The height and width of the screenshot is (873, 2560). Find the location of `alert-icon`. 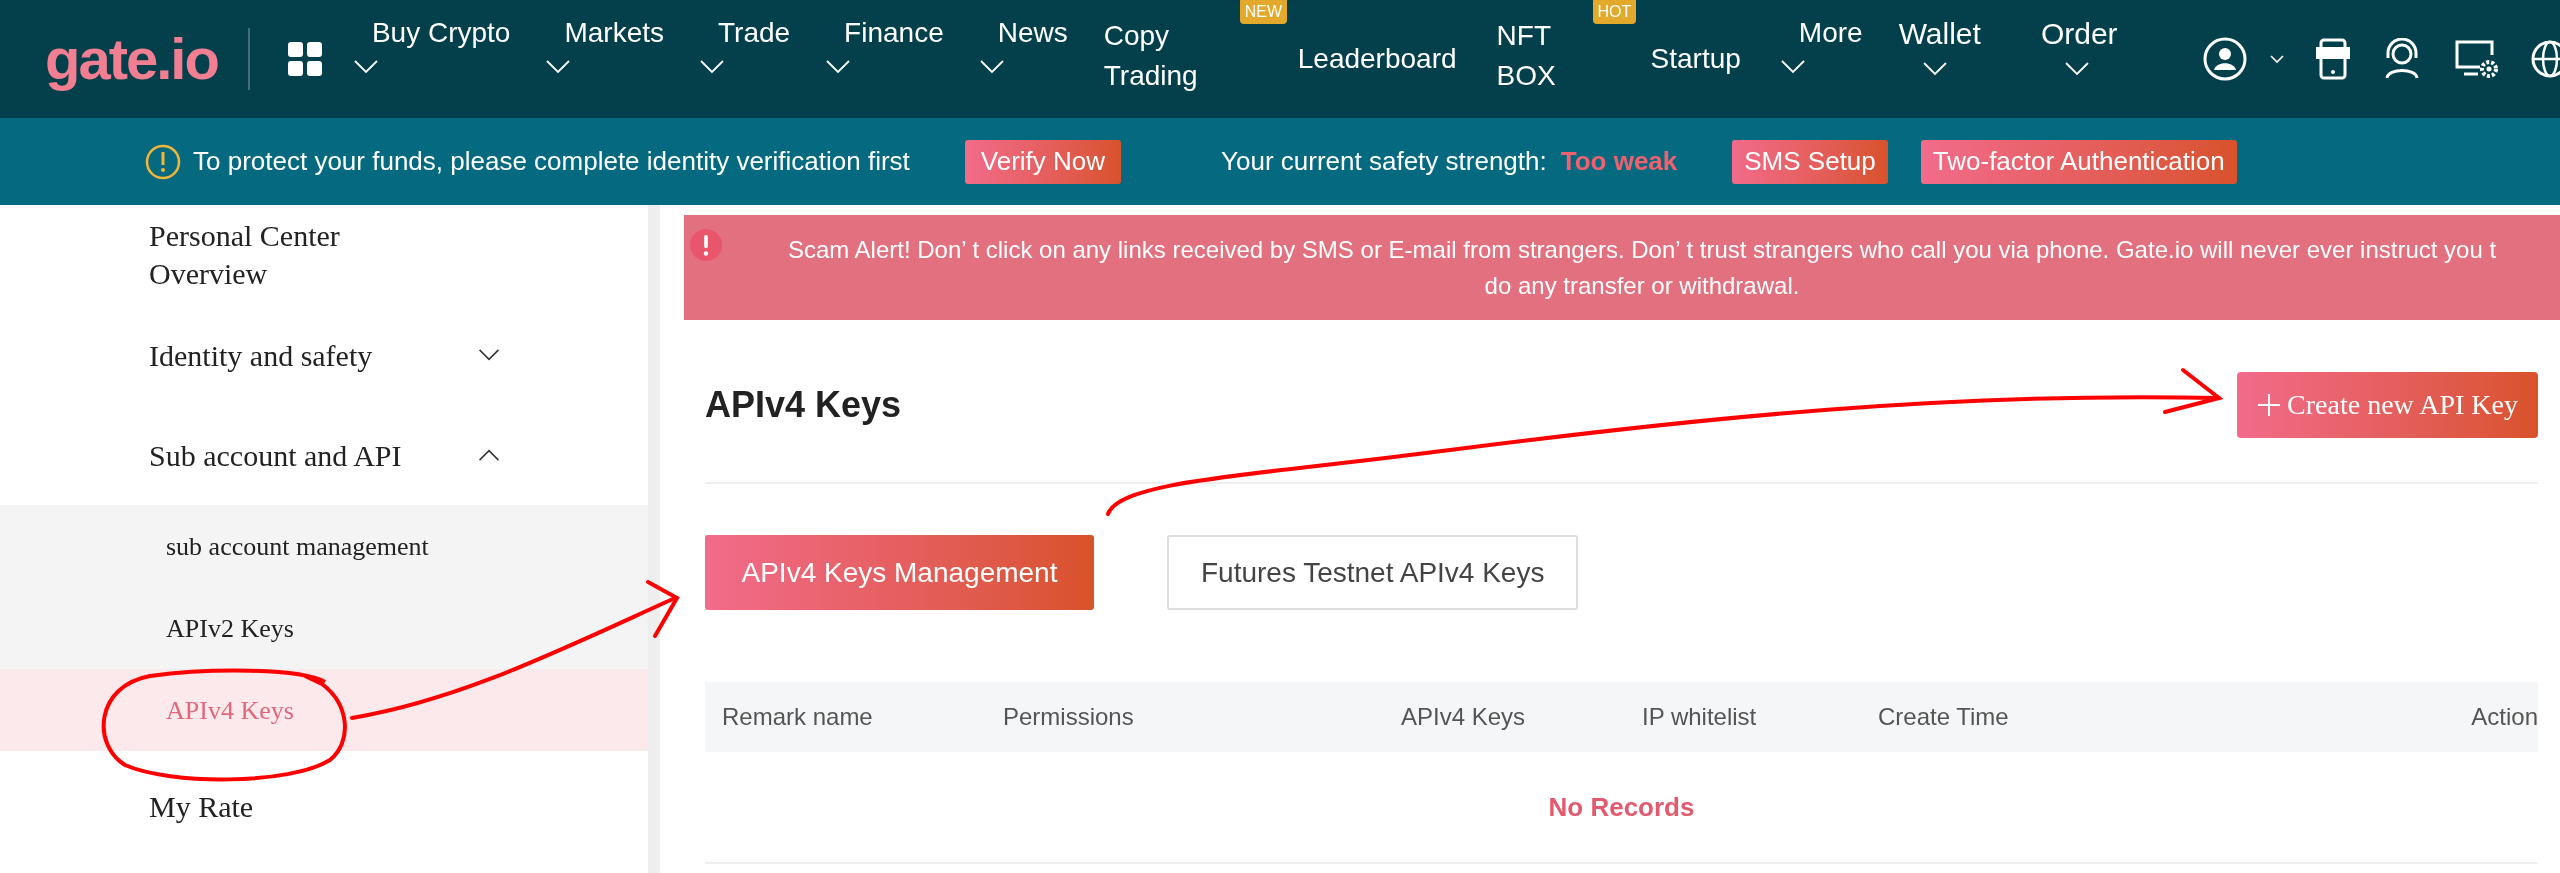

alert-icon is located at coordinates (706, 245).